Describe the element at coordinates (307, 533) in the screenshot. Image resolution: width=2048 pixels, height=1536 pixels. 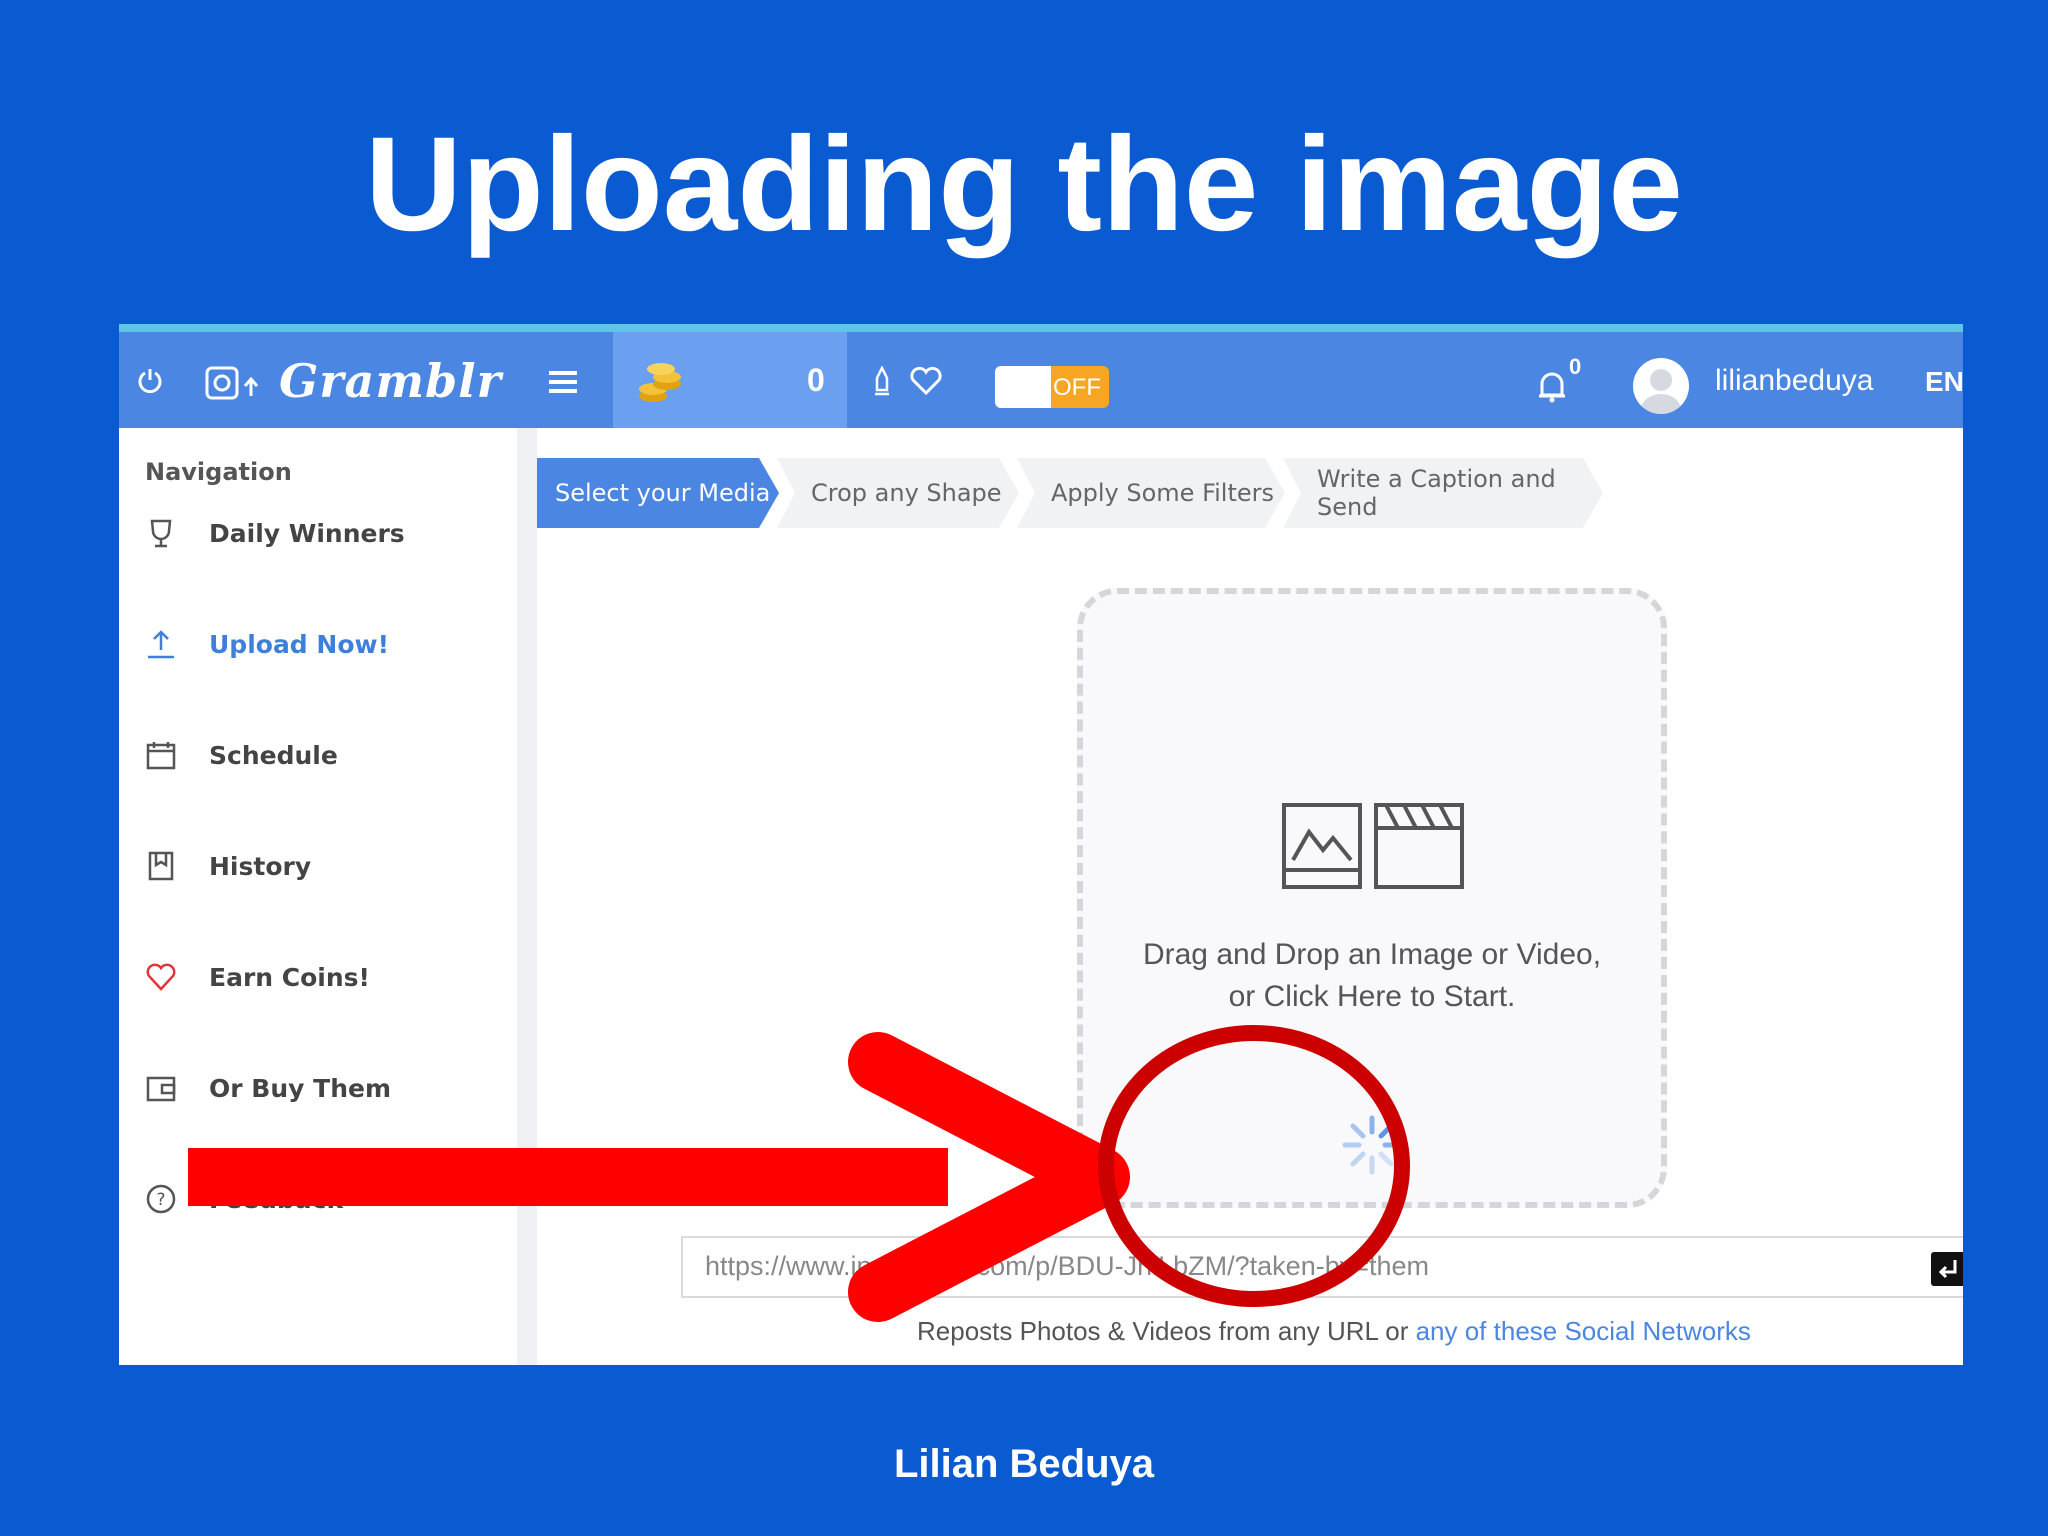
I see `sidebar-item-label: Daily Winners` at that location.